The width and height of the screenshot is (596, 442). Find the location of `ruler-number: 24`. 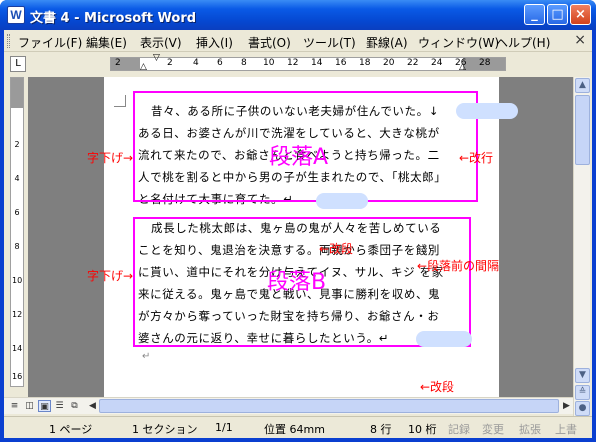

ruler-number: 24 is located at coordinates (437, 63).